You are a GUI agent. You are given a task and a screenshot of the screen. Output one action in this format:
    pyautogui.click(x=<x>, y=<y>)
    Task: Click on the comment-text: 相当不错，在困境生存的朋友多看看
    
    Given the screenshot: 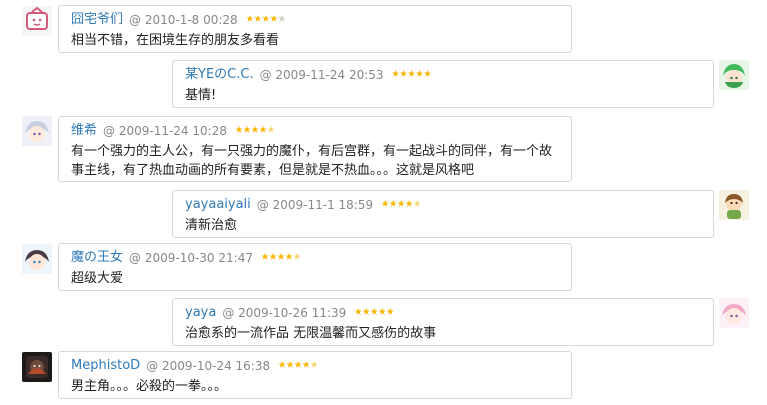 What is the action you would take?
    pyautogui.click(x=175, y=40)
    